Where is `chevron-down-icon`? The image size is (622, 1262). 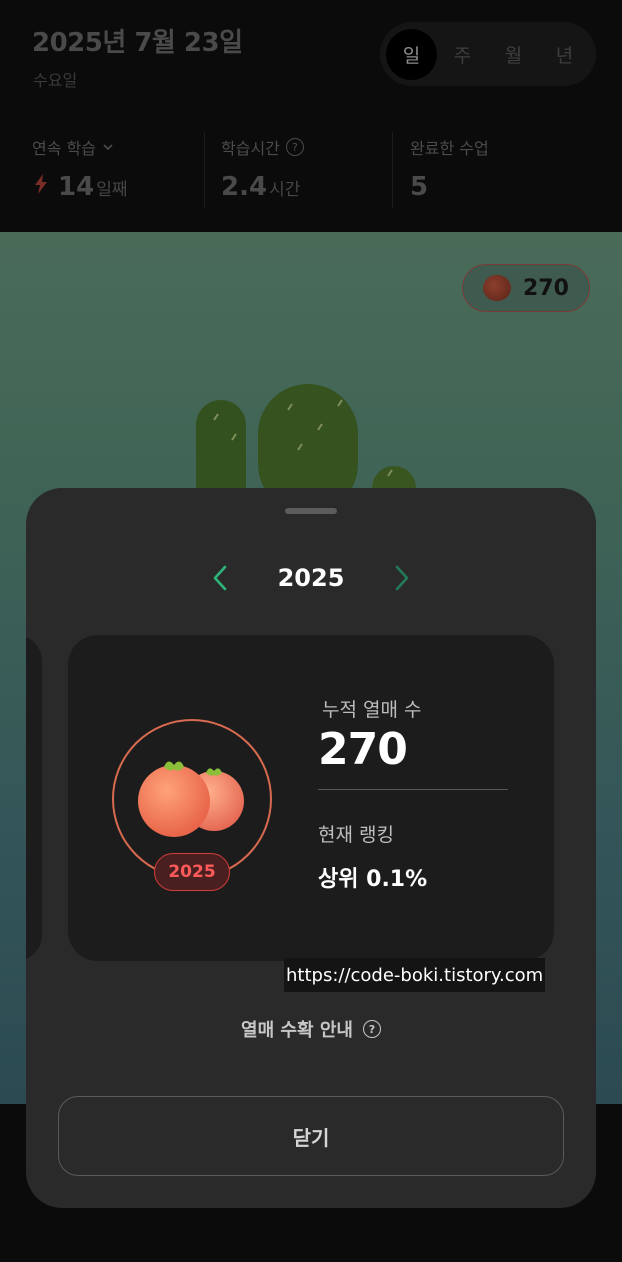 chevron-down-icon is located at coordinates (108, 147).